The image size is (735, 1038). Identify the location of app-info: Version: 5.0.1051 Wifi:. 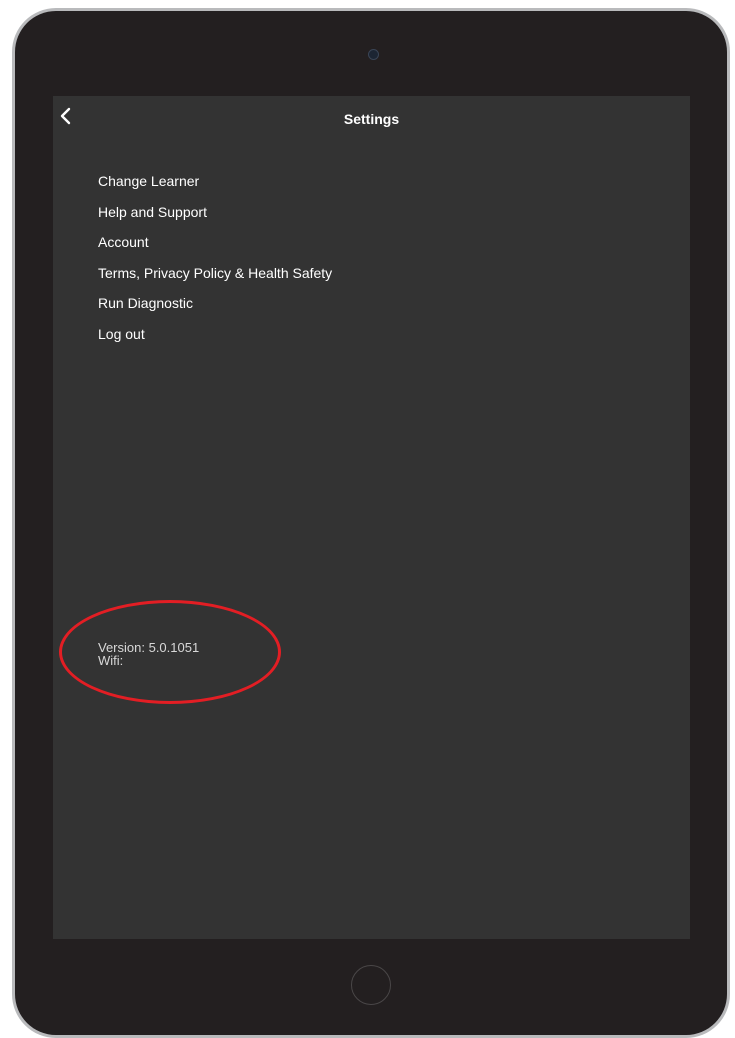
(148, 654).